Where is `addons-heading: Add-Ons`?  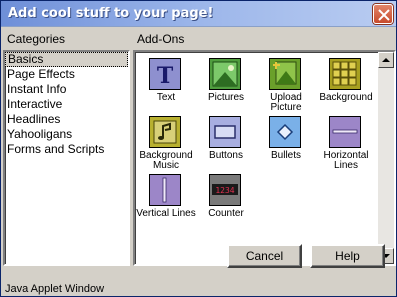 addons-heading: Add-Ons is located at coordinates (161, 39).